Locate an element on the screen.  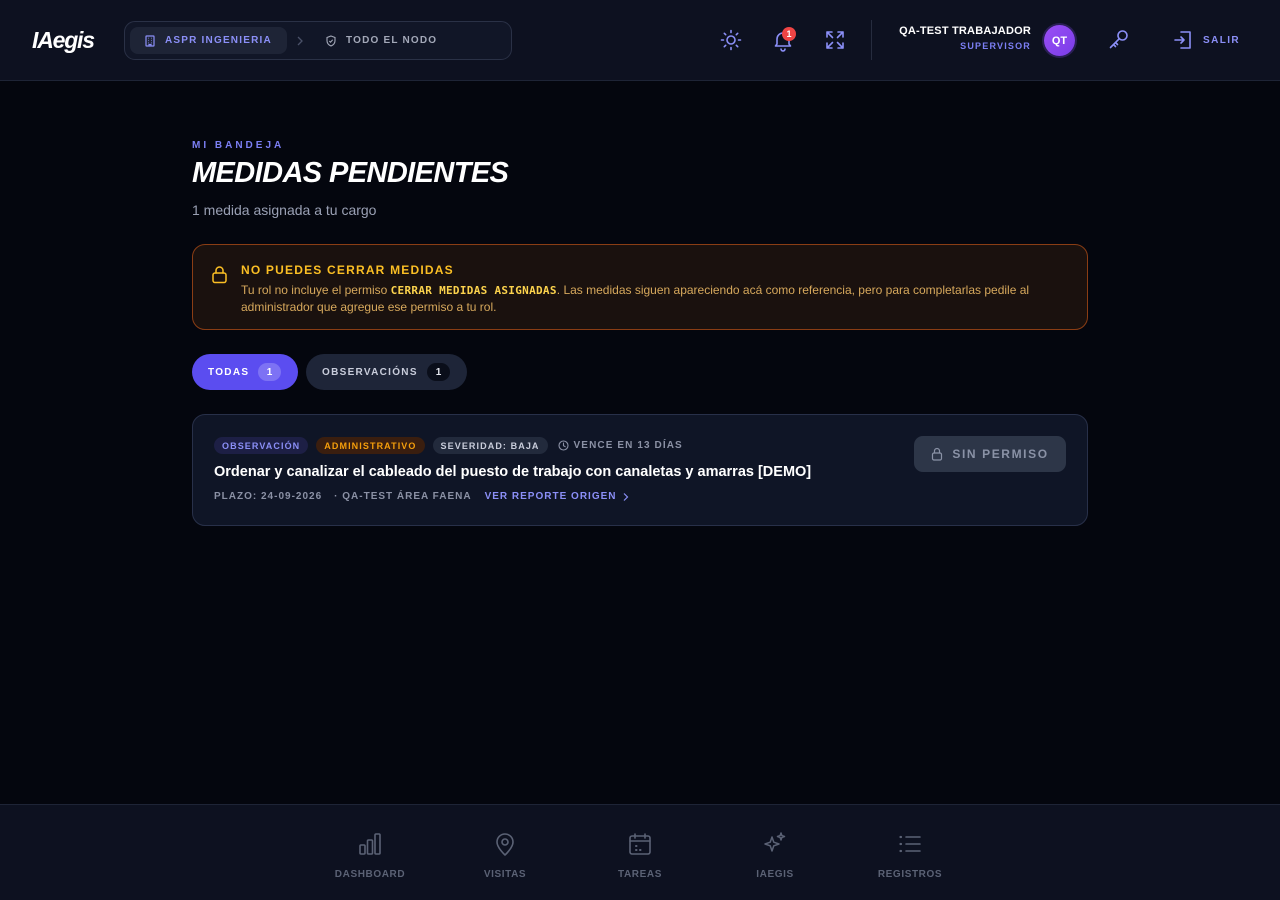
due-label: VENCE EN 13 DÍAS is located at coordinates (628, 445).